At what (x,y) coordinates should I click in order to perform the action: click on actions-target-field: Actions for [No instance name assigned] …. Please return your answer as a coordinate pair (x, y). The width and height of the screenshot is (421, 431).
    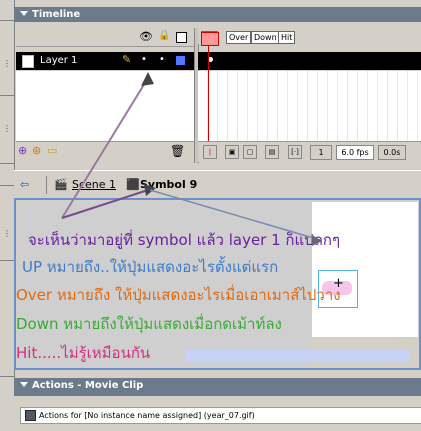
    Looking at the image, I should click on (220, 415).